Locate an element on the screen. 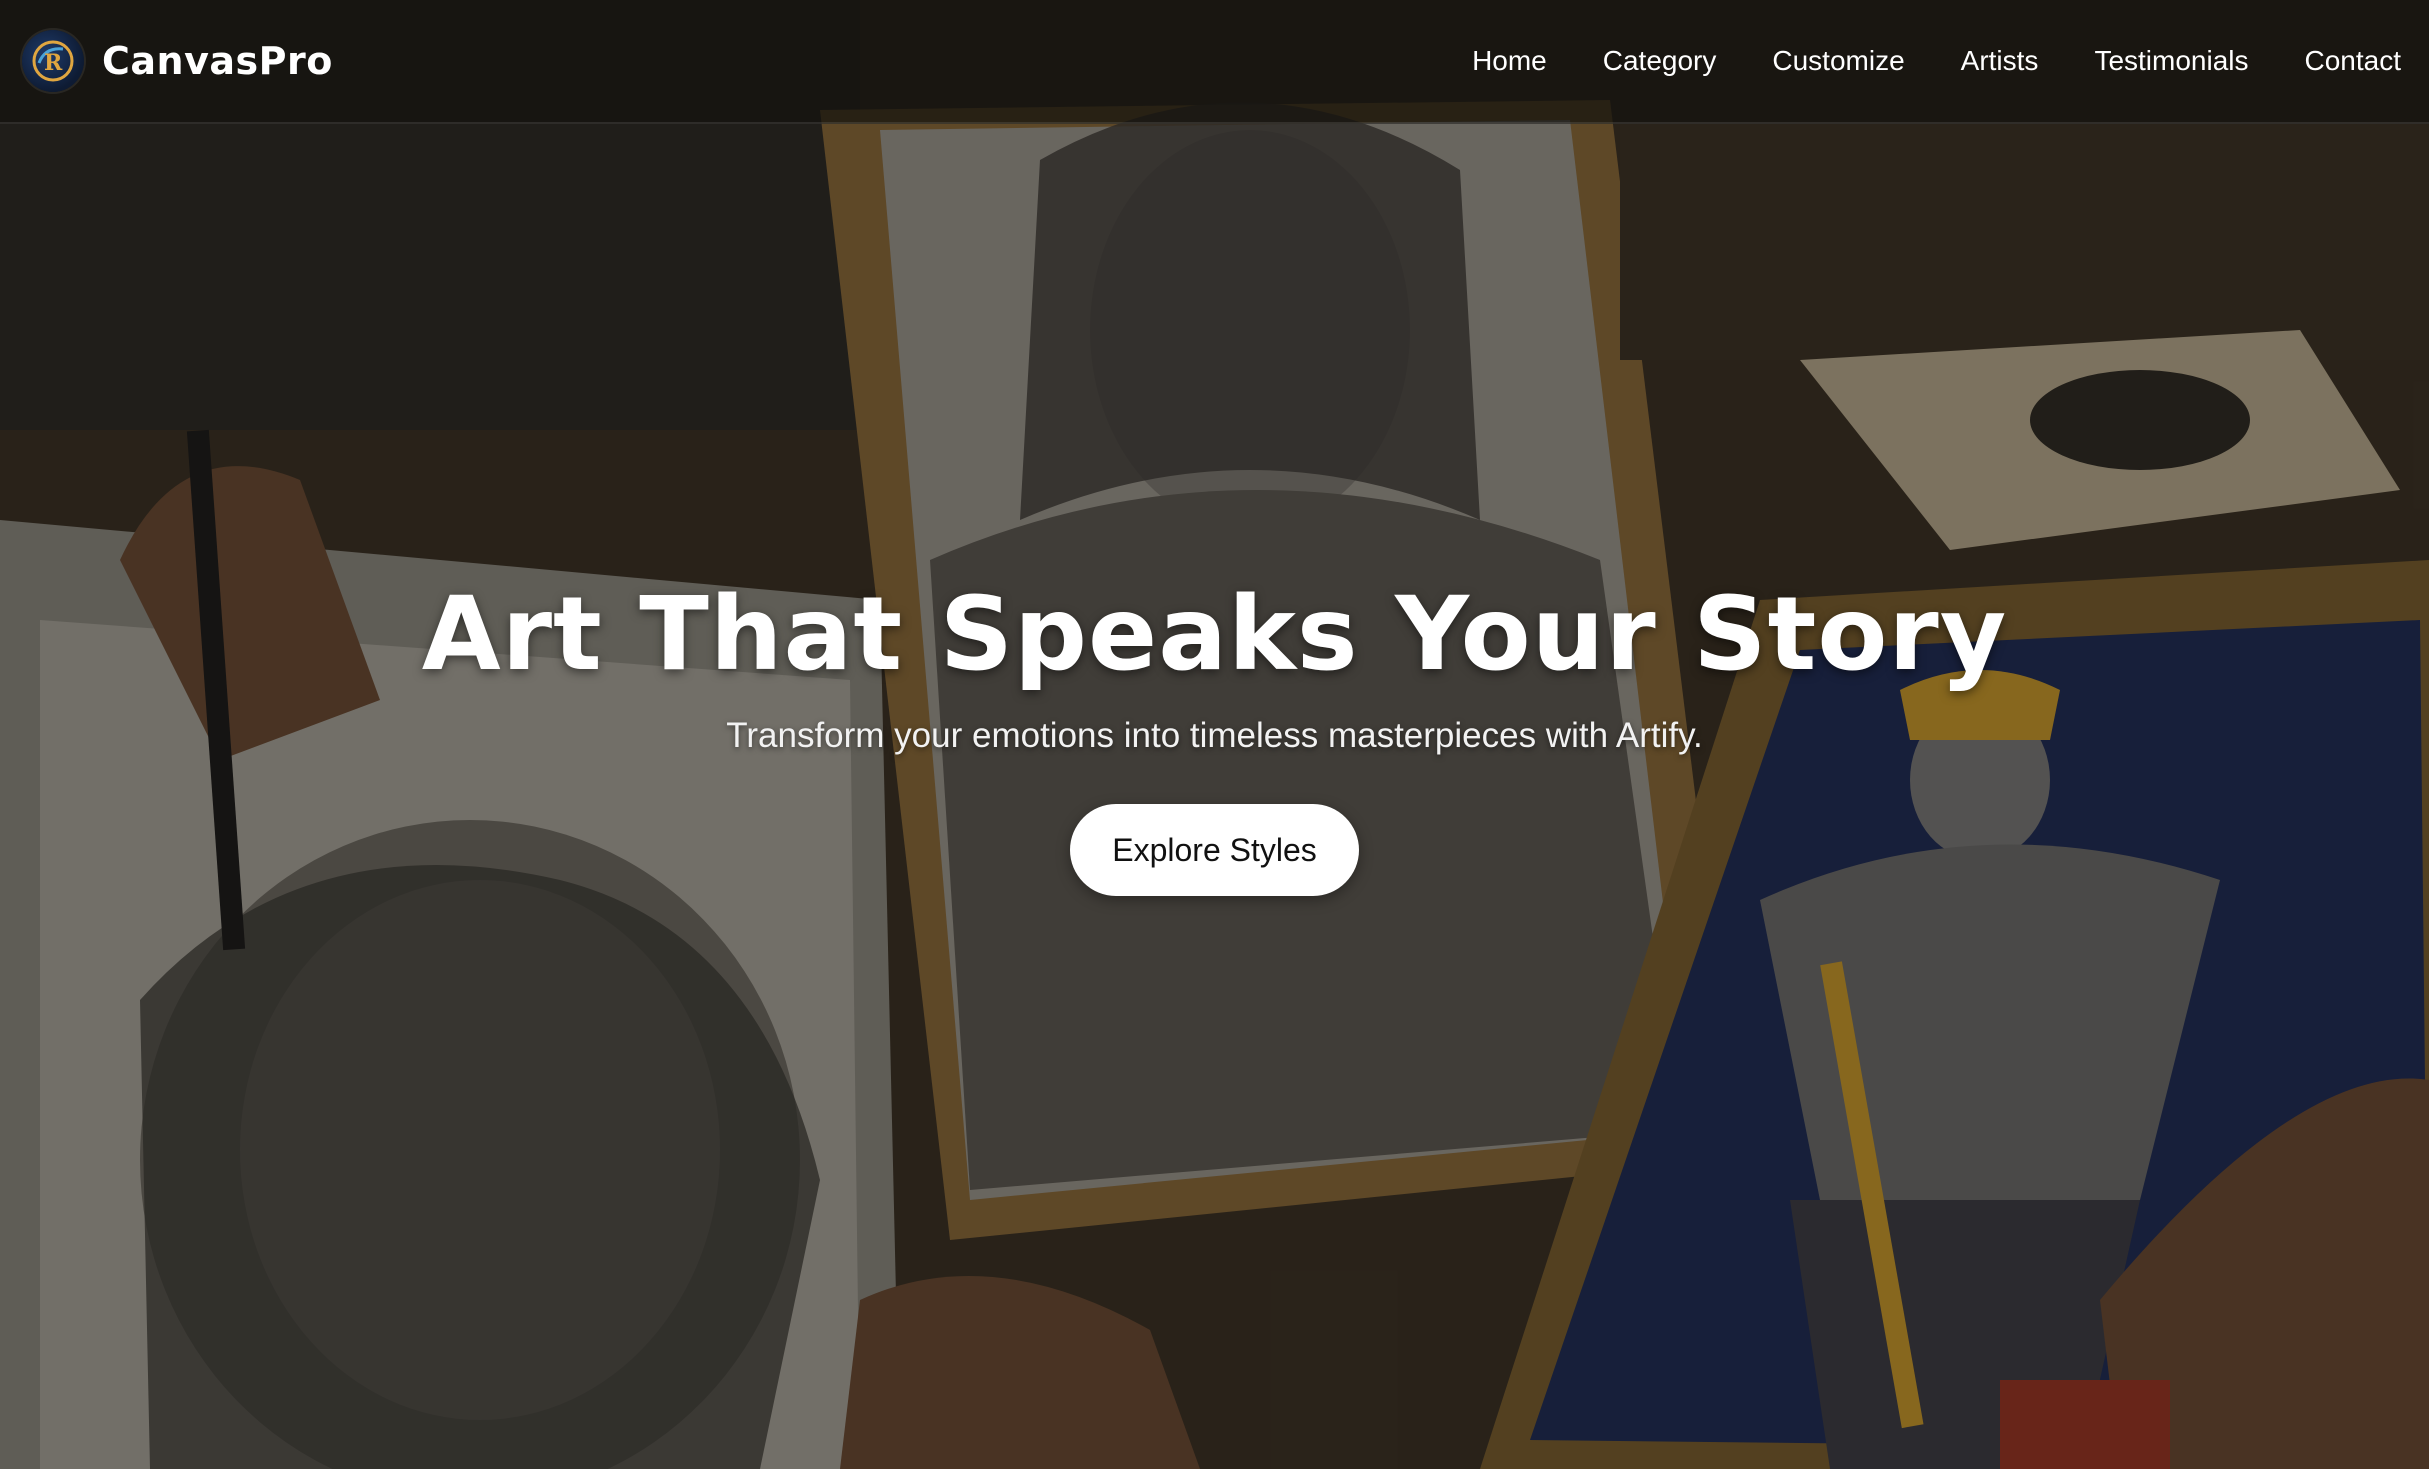 This screenshot has width=2429, height=1469. nav-link-category: Category is located at coordinates (1660, 61).